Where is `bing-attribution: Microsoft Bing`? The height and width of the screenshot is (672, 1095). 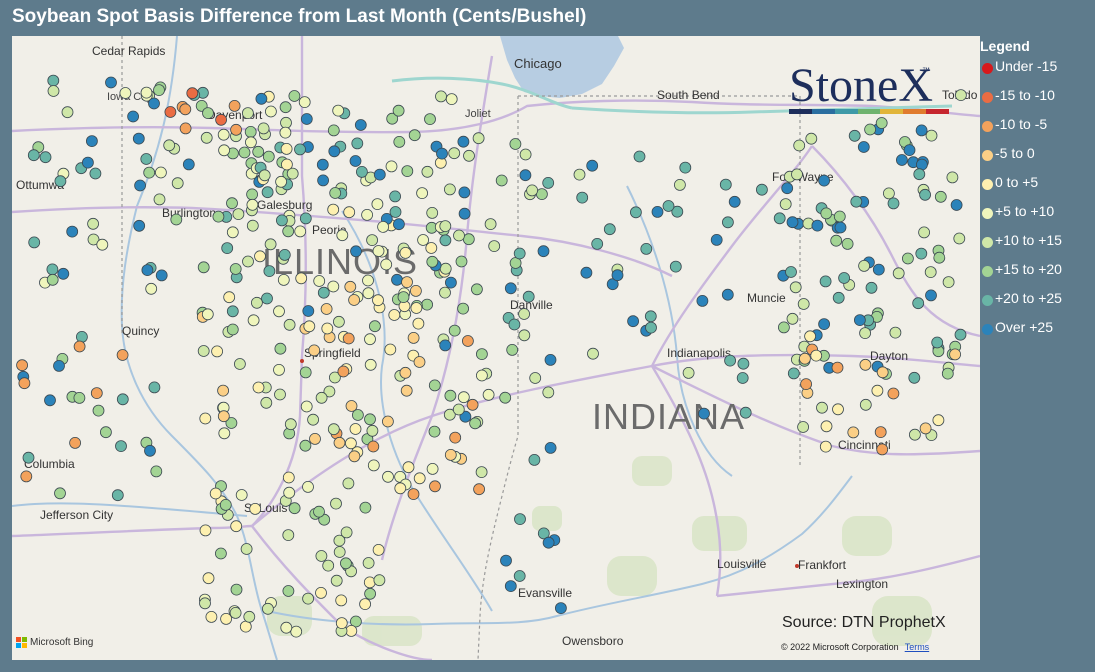 bing-attribution: Microsoft Bing is located at coordinates (54, 642).